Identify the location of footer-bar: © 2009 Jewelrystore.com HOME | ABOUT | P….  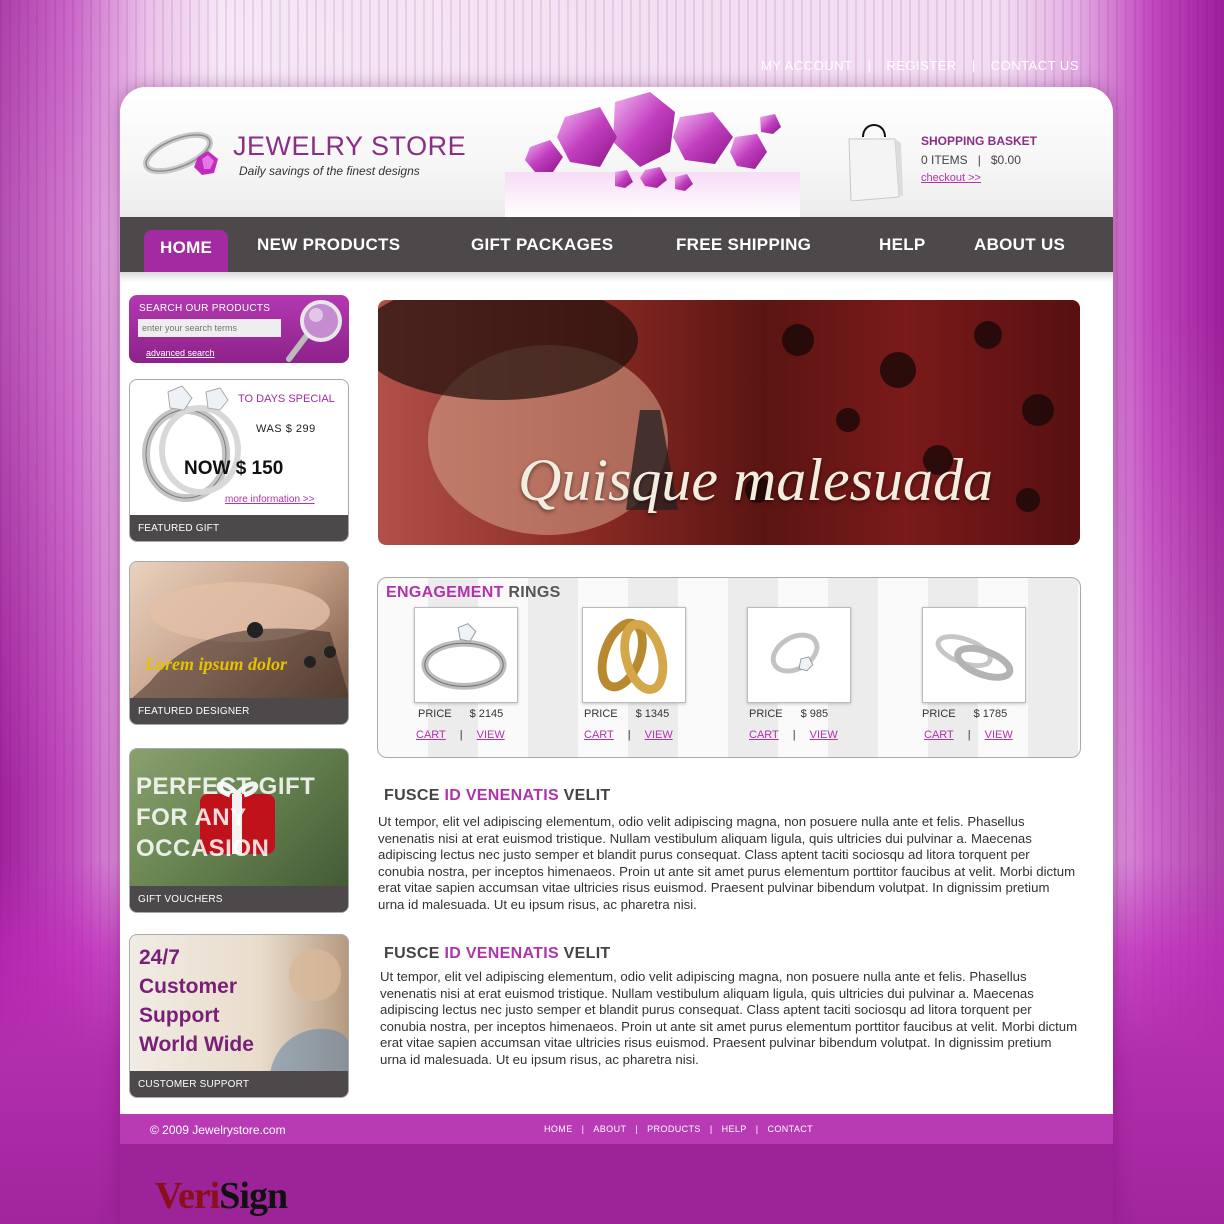
(616, 1129).